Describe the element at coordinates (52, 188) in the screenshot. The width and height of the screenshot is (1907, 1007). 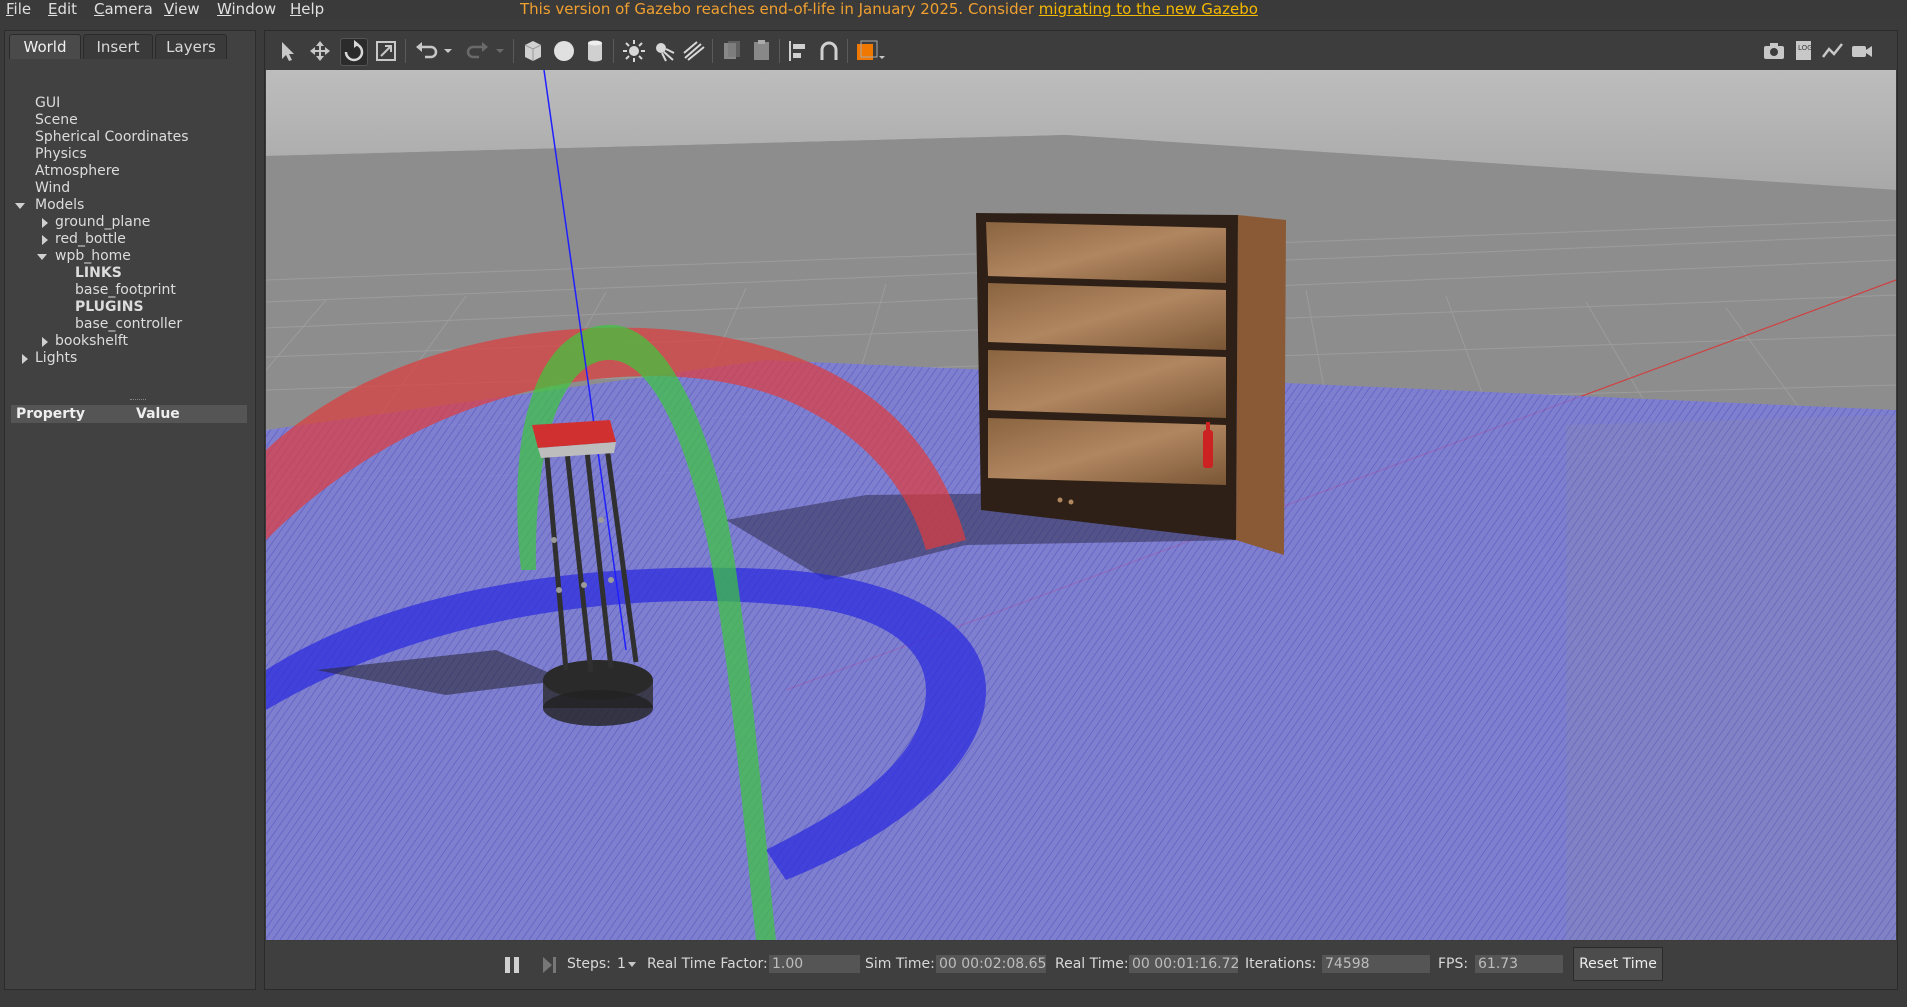
I see `tree-item-wind: Wind` at that location.